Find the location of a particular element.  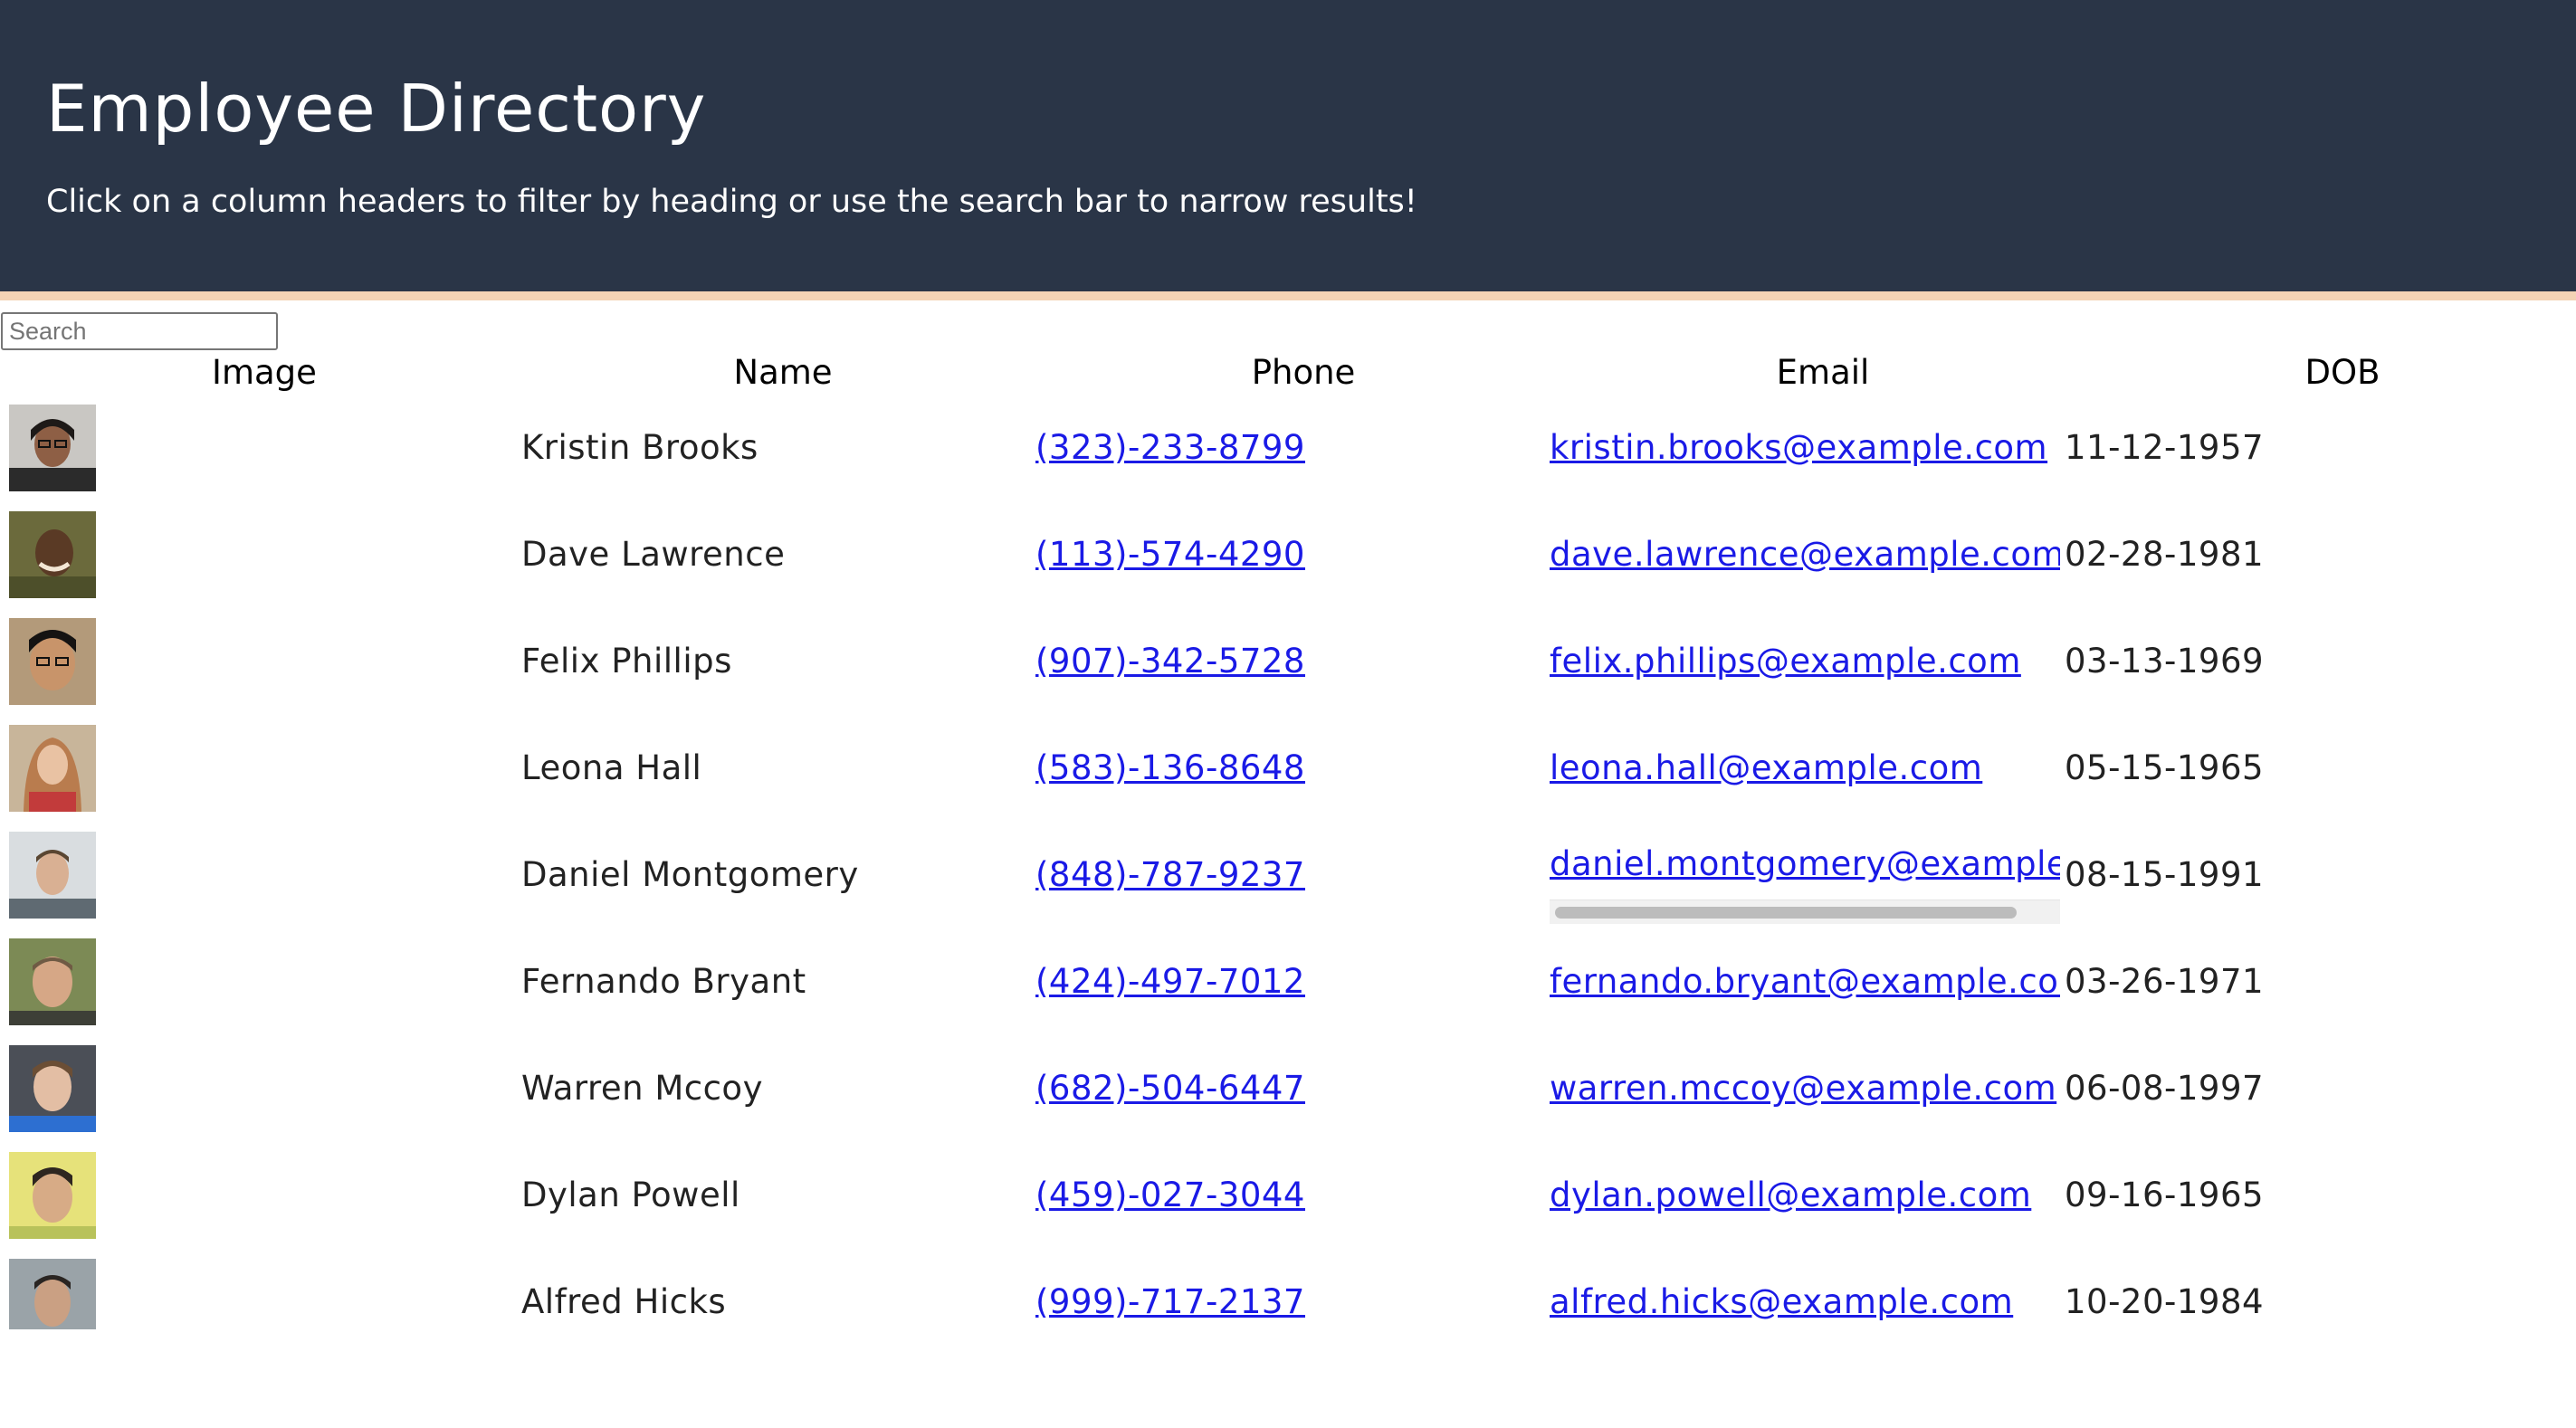

email-cell: dave.lawrence@example.com is located at coordinates (1805, 554).